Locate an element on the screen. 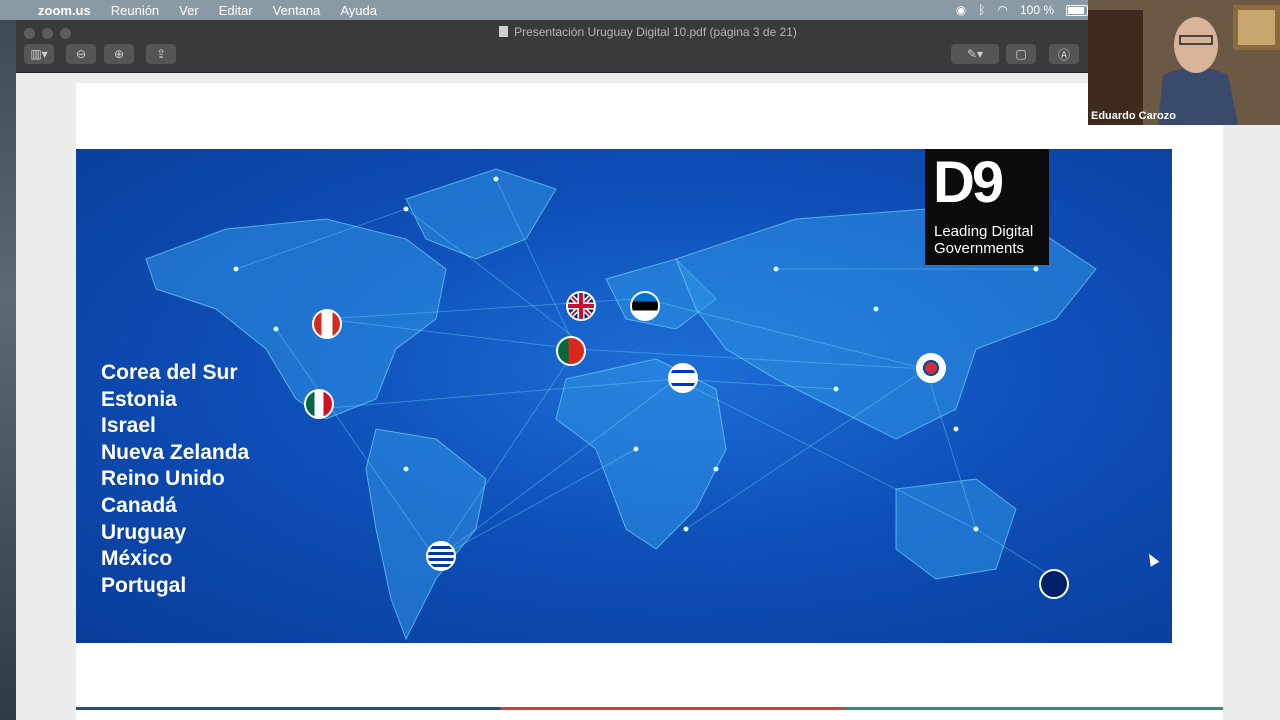  estonia-flag-icon is located at coordinates (645, 306).